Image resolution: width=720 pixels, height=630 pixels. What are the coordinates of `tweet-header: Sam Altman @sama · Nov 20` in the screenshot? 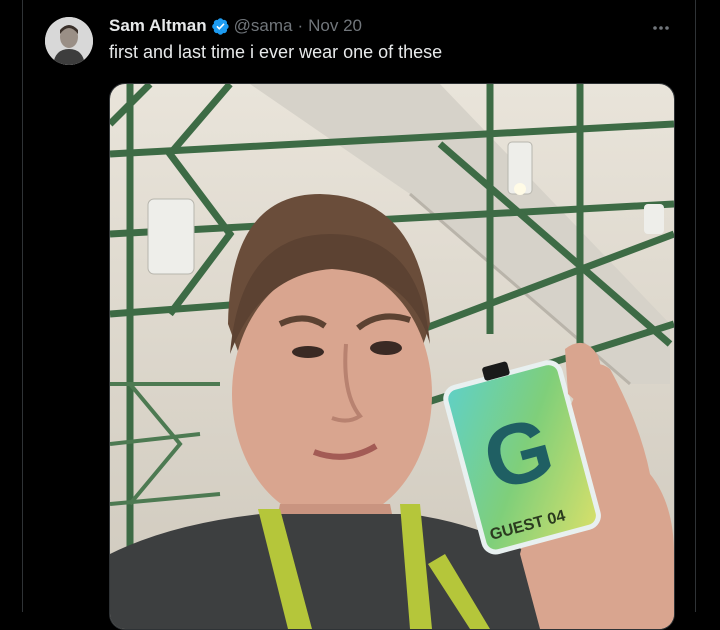 It's located at (235, 26).